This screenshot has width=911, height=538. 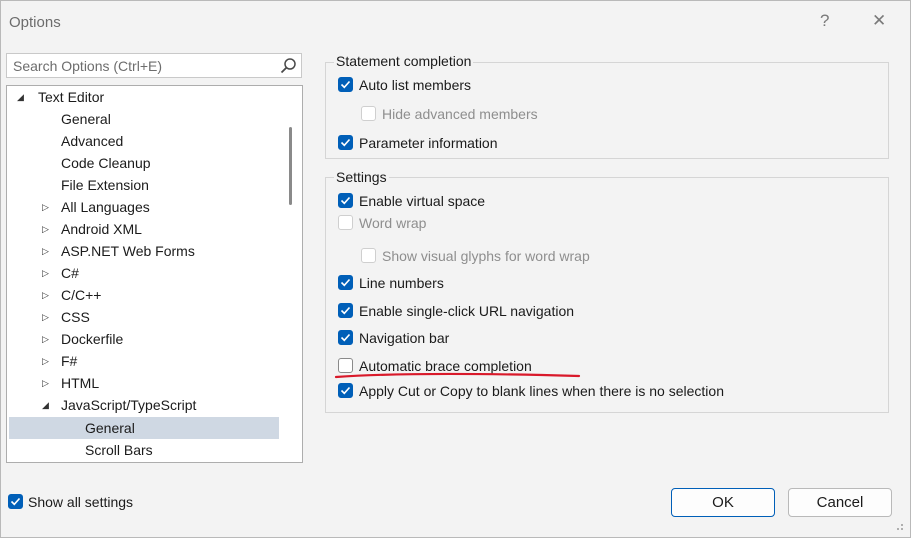 What do you see at coordinates (368, 113) in the screenshot?
I see `hide-advanced-members-checkbox` at bounding box center [368, 113].